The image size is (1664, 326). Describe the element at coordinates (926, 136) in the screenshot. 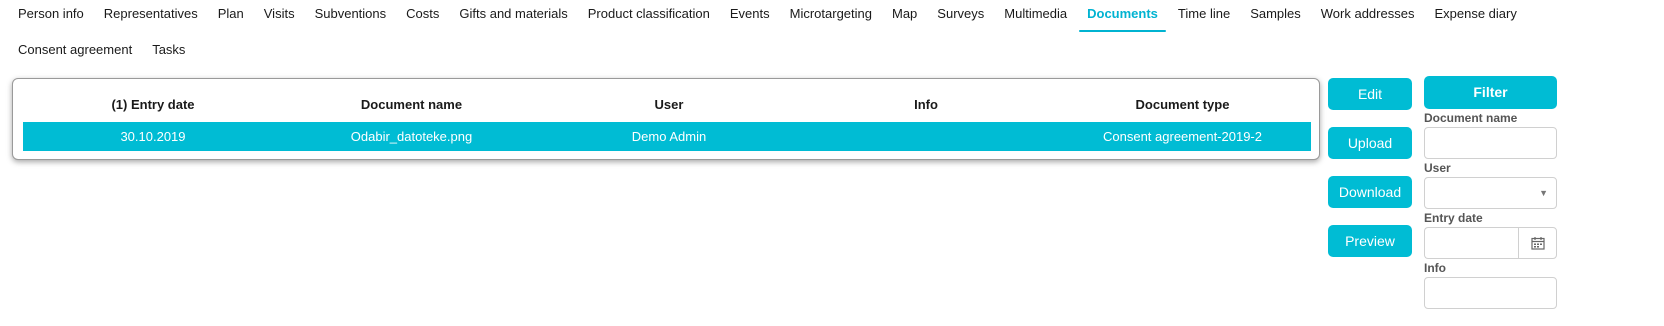

I see `cell-info` at that location.